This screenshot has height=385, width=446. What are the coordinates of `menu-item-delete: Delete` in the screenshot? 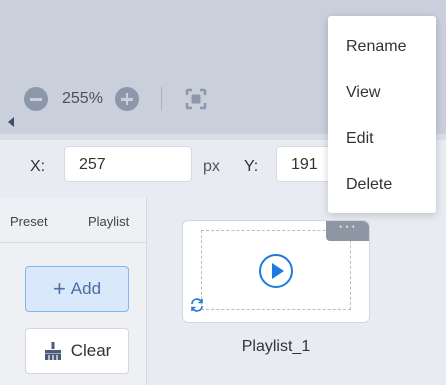 It's located at (382, 185).